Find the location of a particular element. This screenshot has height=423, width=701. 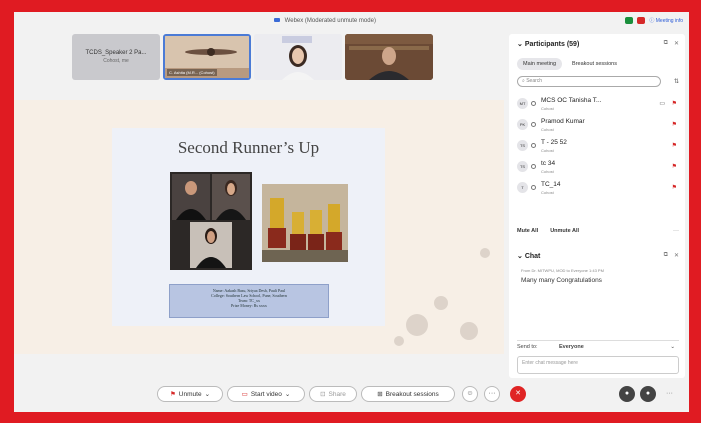

chat-message-input: Enter chat message here is located at coordinates (598, 365).